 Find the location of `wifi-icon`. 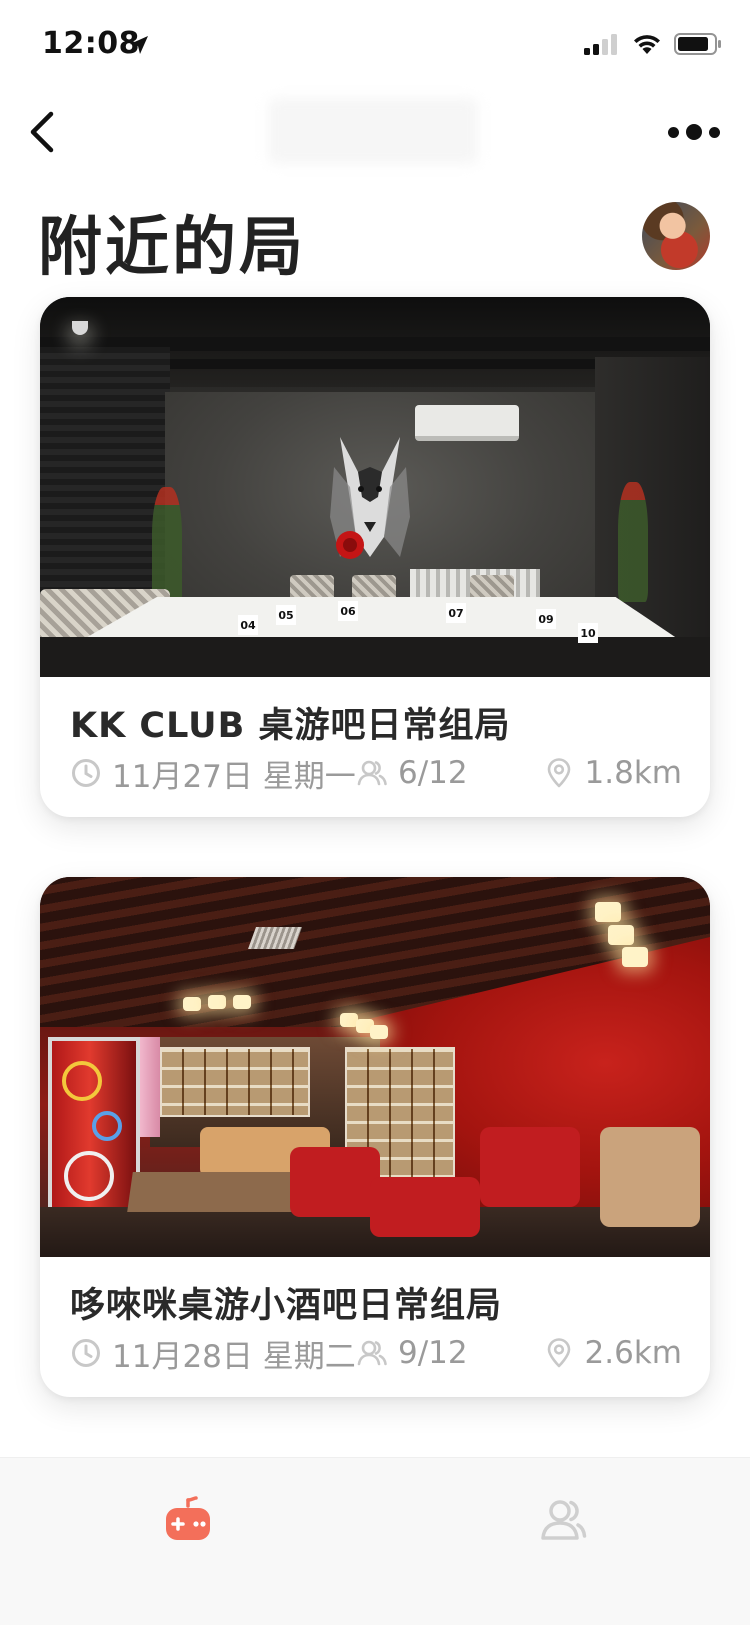

wifi-icon is located at coordinates (647, 44).